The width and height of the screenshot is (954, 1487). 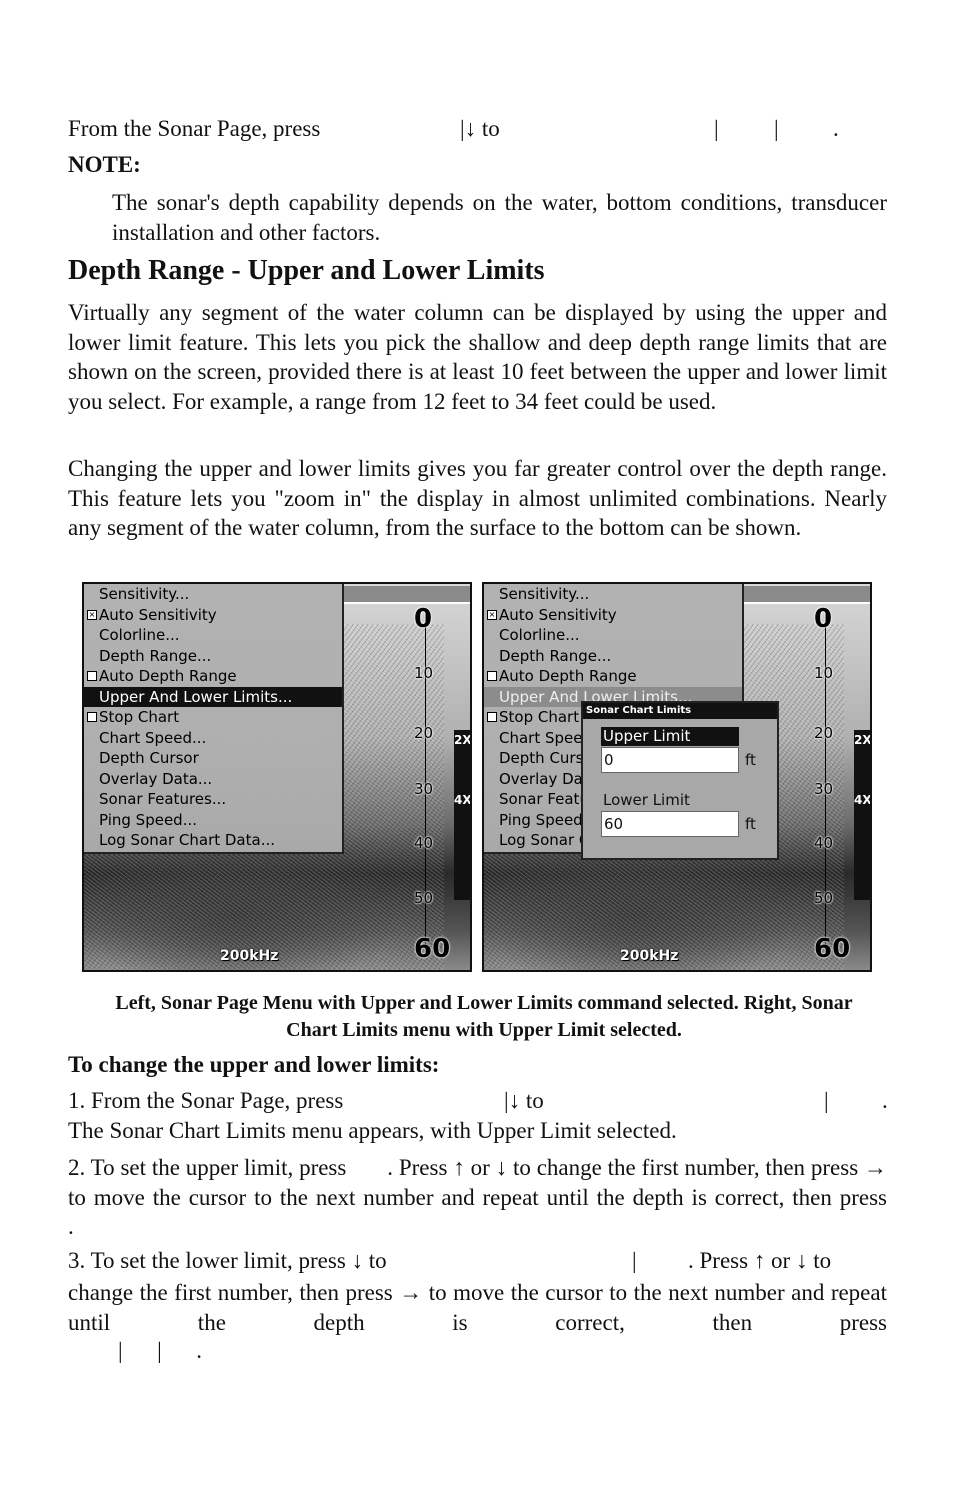 I want to click on depth-label: 0, so click(x=423, y=619).